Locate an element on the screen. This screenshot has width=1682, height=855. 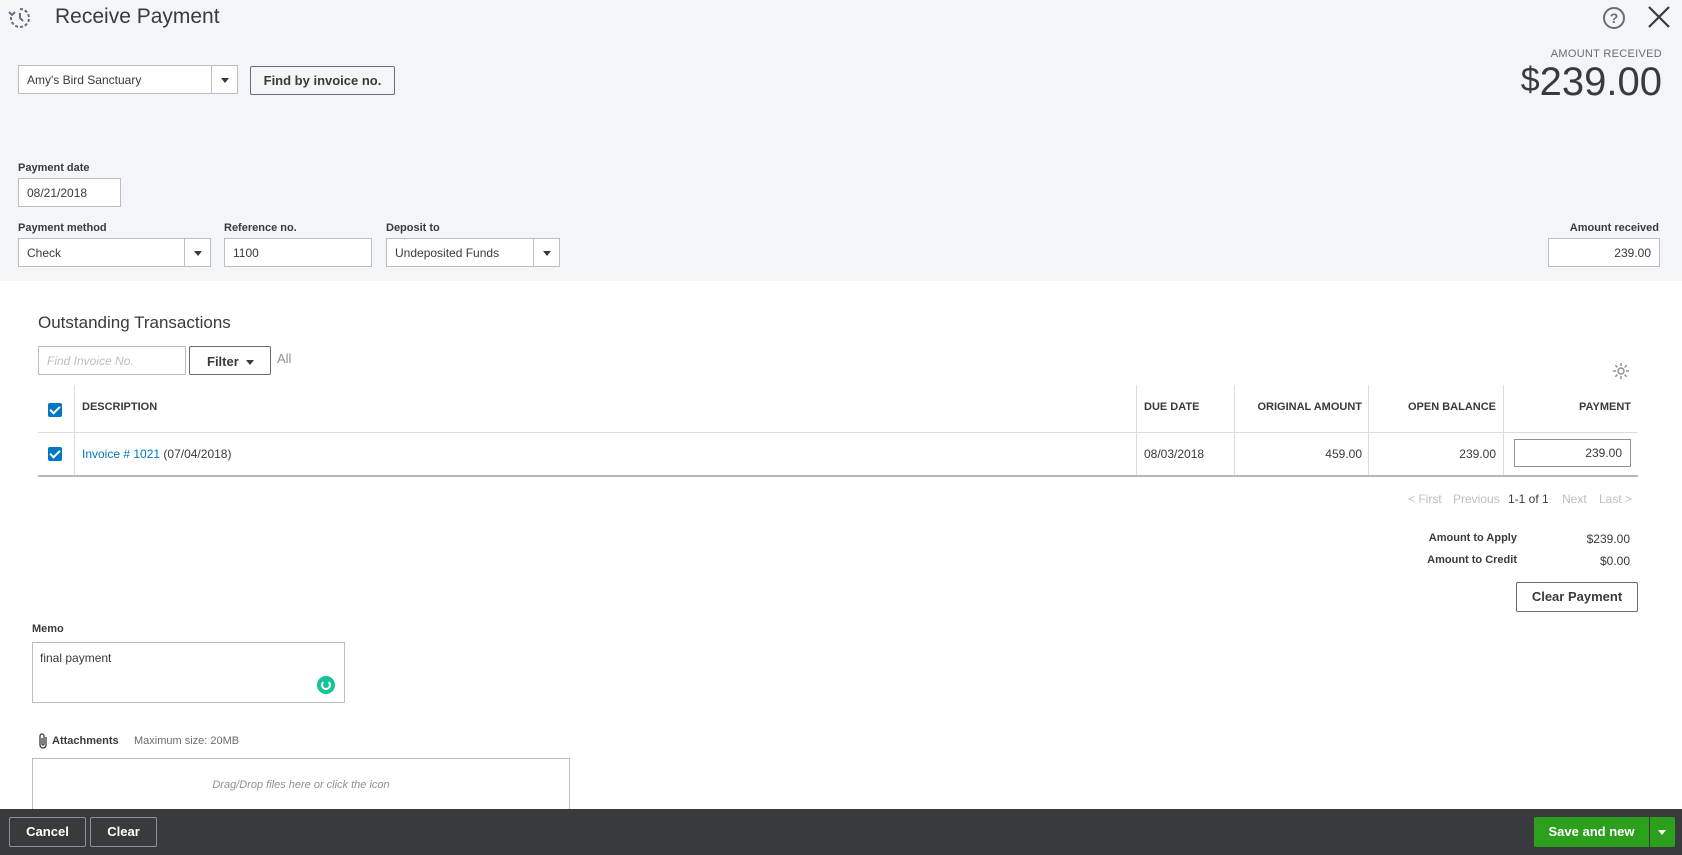
find-by-invoice-button: Find by invoice no. is located at coordinates (322, 80).